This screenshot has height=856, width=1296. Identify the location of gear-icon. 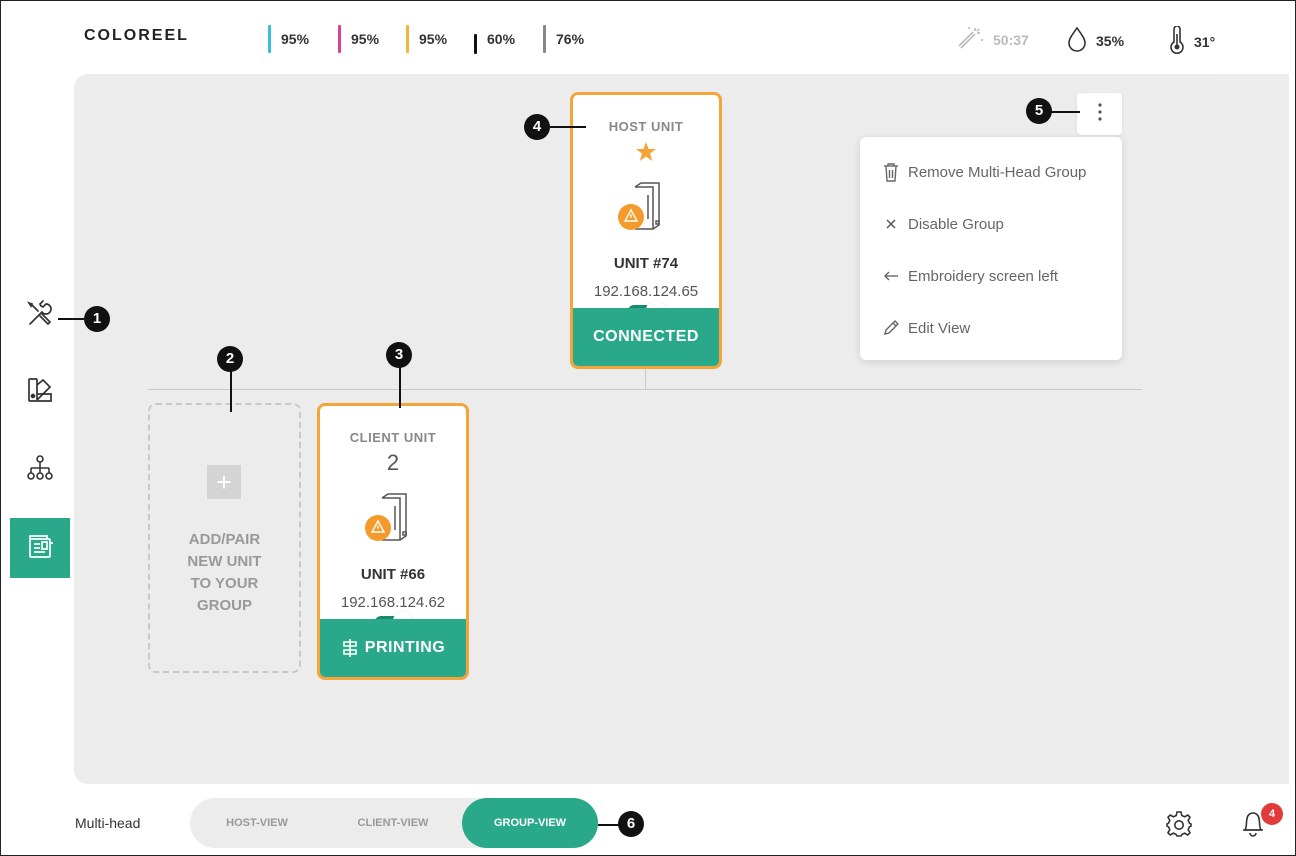
(1179, 826).